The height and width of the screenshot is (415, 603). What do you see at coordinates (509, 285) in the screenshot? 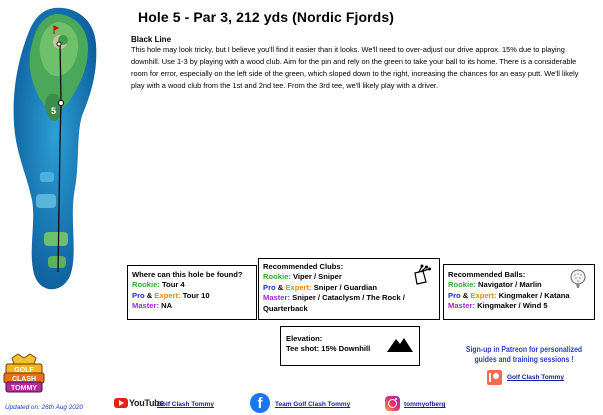
I see `balls-rookie-value: Navigator / Marlin` at bounding box center [509, 285].